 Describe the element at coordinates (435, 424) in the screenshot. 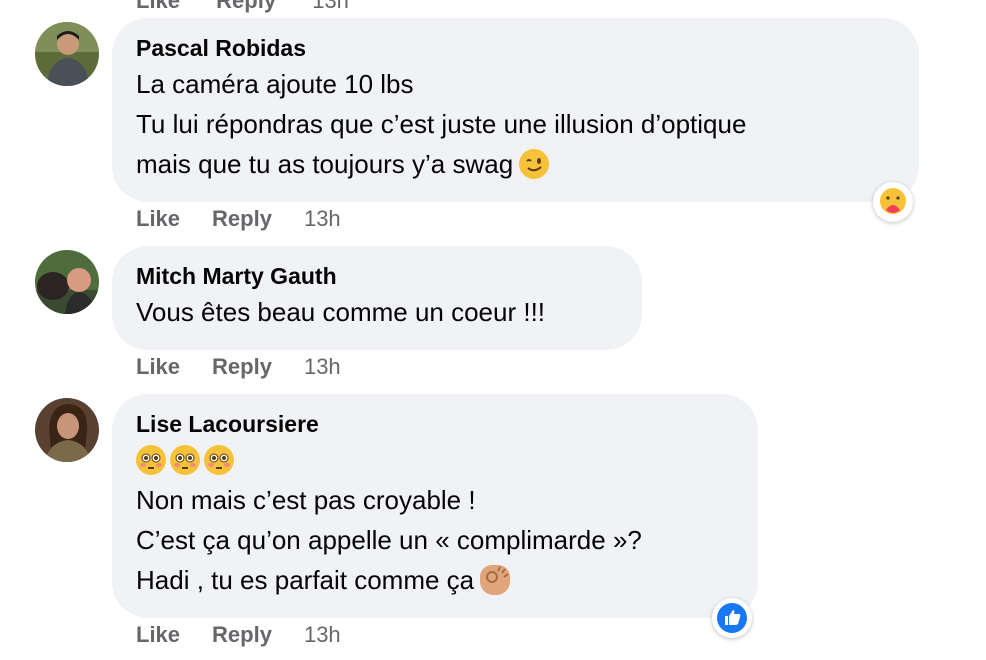

I see `comment-author: Lise Lacoursiere` at that location.